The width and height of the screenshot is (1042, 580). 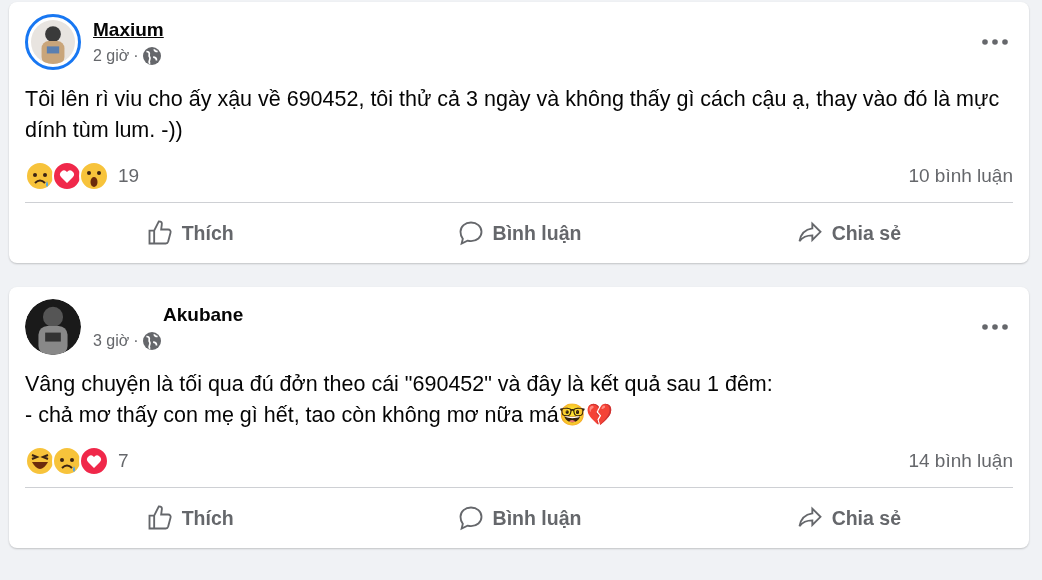 What do you see at coordinates (513, 461) in the screenshot?
I see `reaction-count: 7` at bounding box center [513, 461].